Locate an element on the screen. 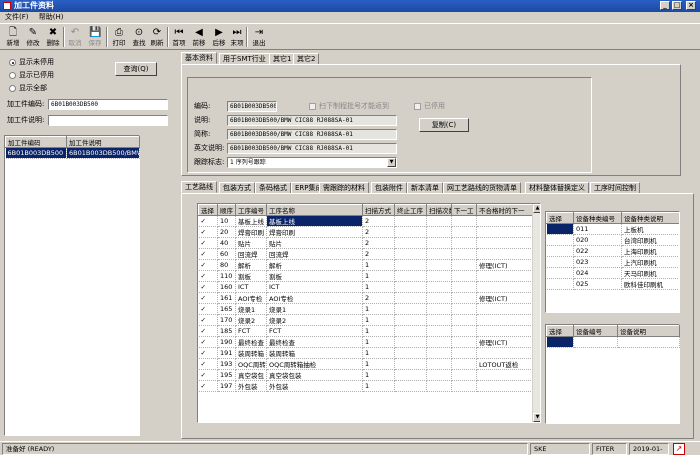 This screenshot has height=455, width=700. code-filter-input is located at coordinates (108, 104).